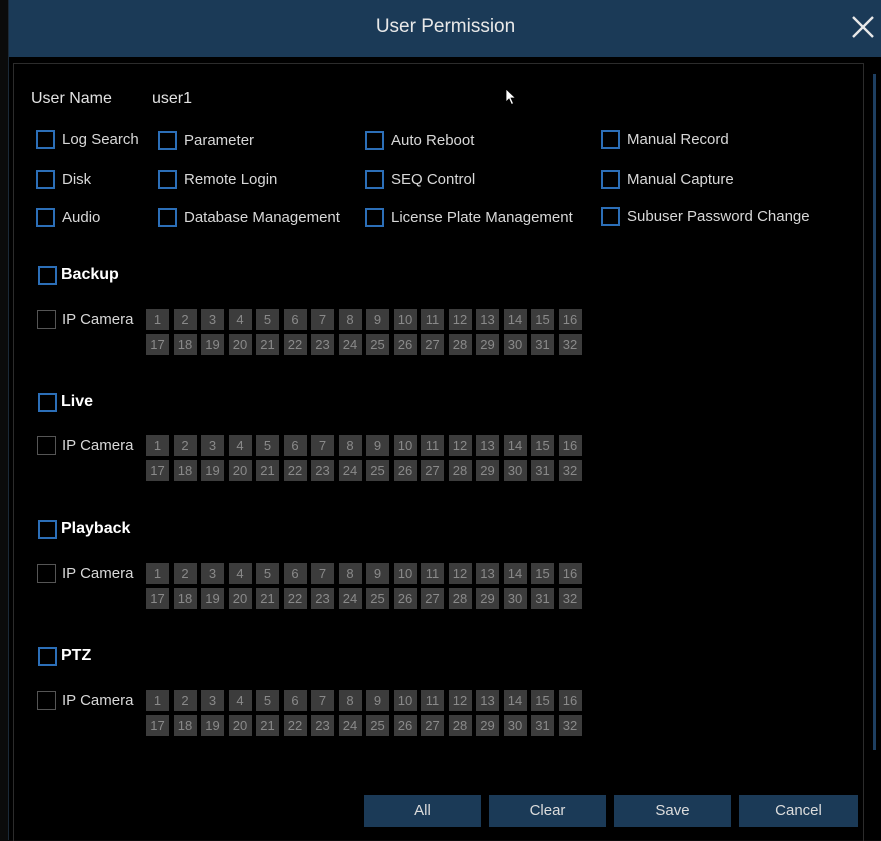 Image resolution: width=881 pixels, height=841 pixels. Describe the element at coordinates (705, 216) in the screenshot. I see `perm-subuser-password-change: Subuser Password Change` at that location.